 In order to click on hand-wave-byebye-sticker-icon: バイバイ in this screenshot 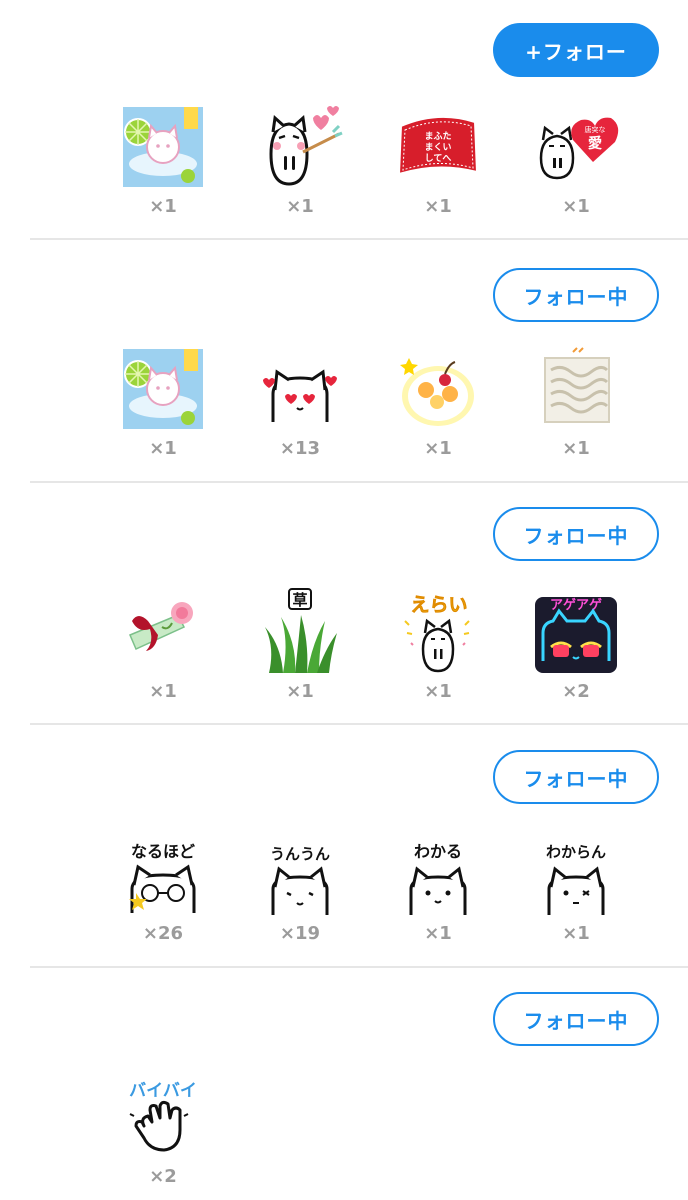, I will do `click(163, 1119)`.